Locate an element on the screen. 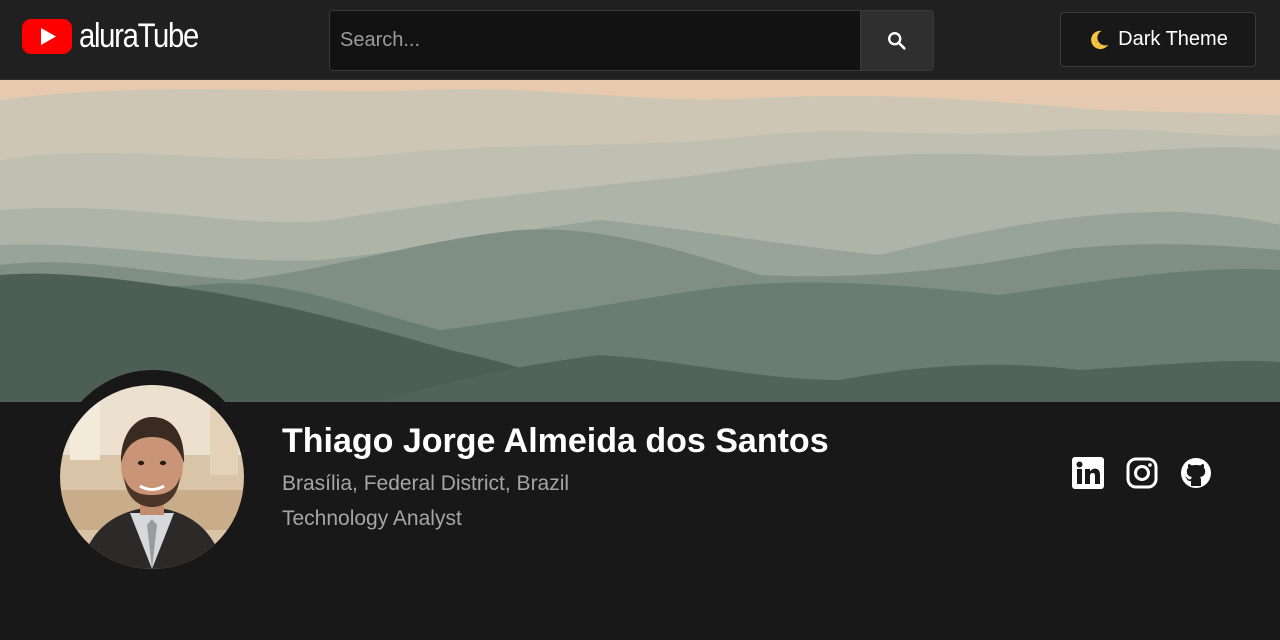 The height and width of the screenshot is (640, 1280). moon-icon is located at coordinates (1100, 39).